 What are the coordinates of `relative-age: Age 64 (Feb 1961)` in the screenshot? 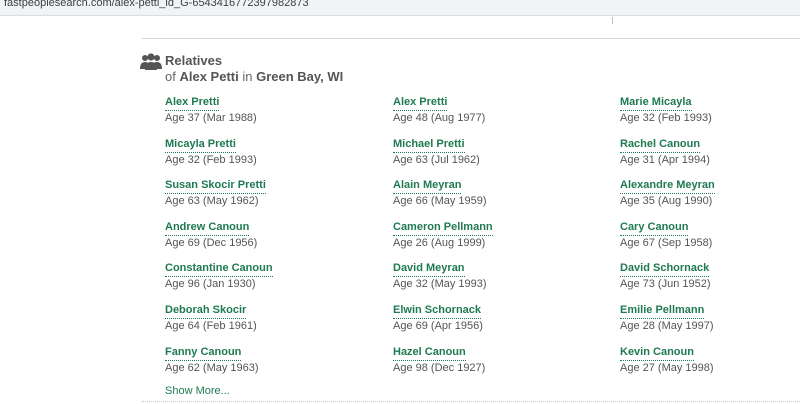 It's located at (211, 326).